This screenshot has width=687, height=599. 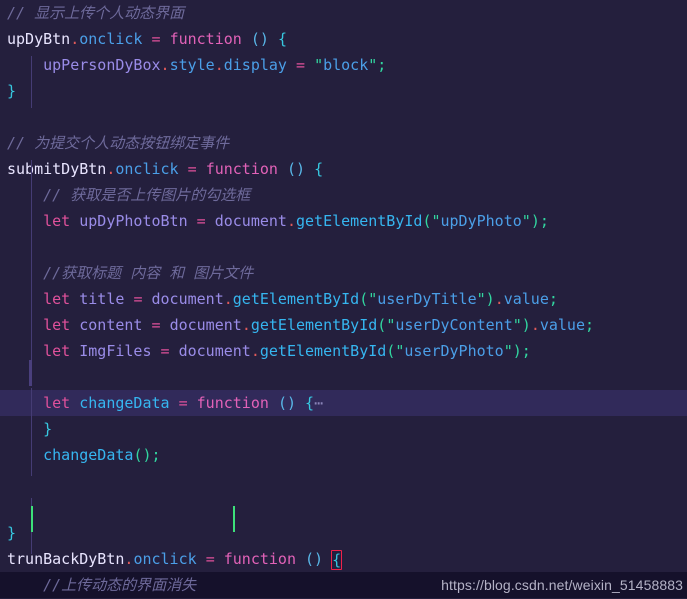 I want to click on code-token: (), so click(x=314, y=559).